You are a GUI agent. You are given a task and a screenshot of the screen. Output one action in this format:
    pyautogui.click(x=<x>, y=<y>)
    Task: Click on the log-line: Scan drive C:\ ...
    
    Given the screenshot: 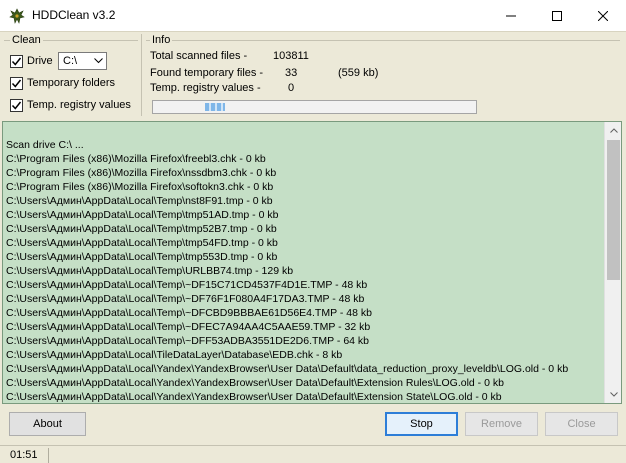 What is the action you would take?
    pyautogui.click(x=45, y=145)
    